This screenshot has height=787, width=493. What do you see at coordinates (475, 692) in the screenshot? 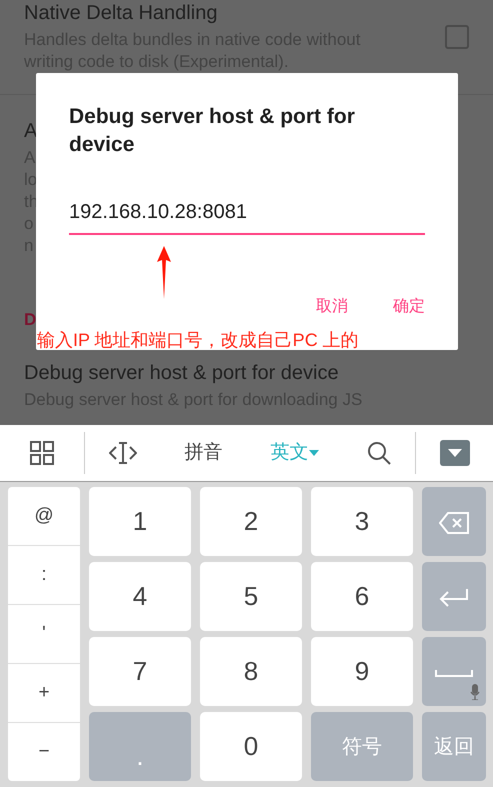
I see `microphone-icon` at bounding box center [475, 692].